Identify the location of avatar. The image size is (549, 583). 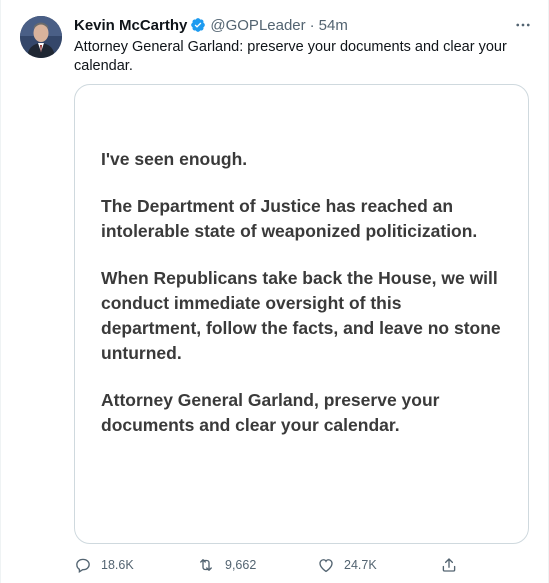
(41, 37).